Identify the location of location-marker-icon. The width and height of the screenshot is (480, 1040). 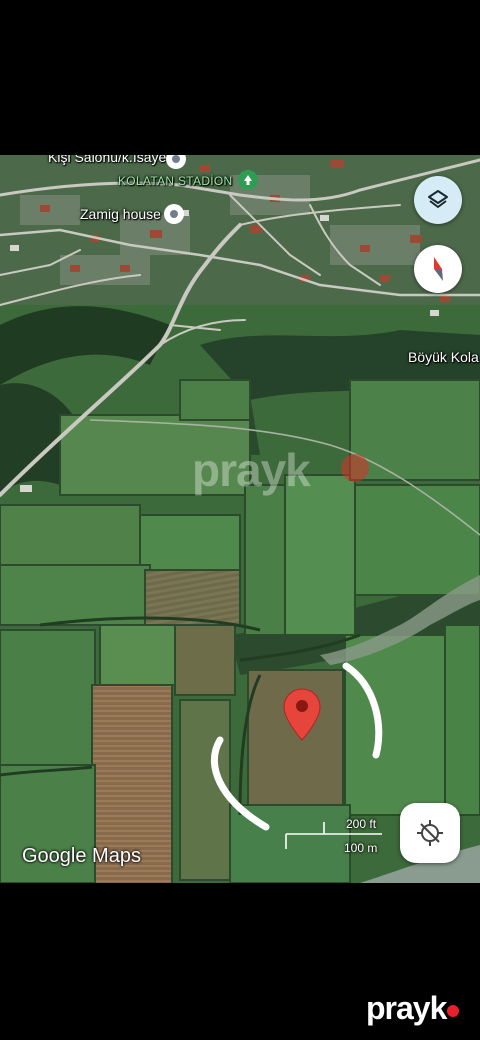
(302, 715).